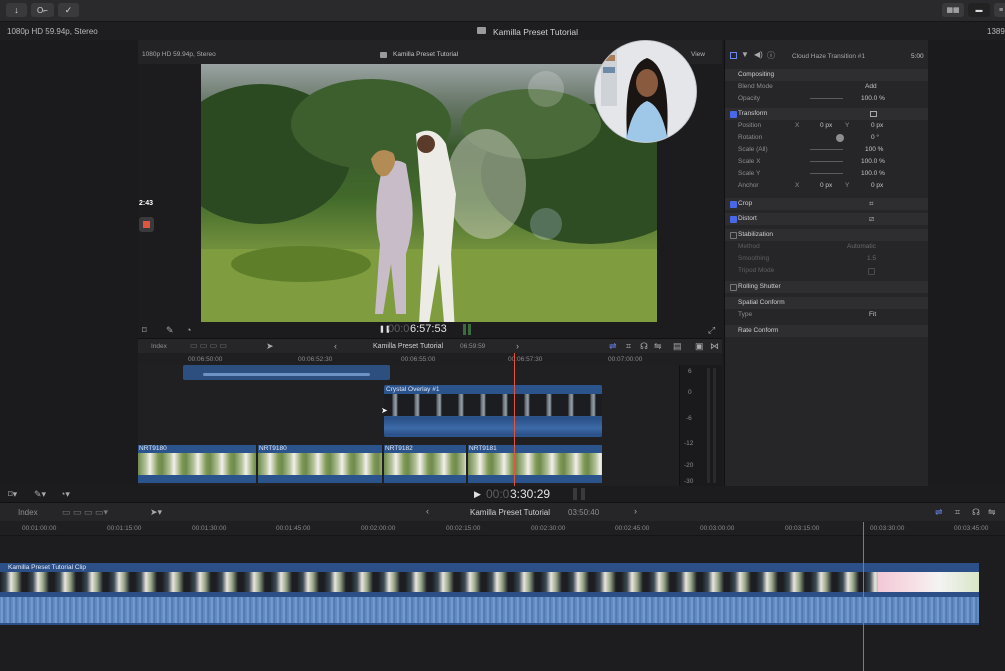 The width and height of the screenshot is (1005, 671). I want to click on inner-skimming-icon: ⇌, so click(613, 346).